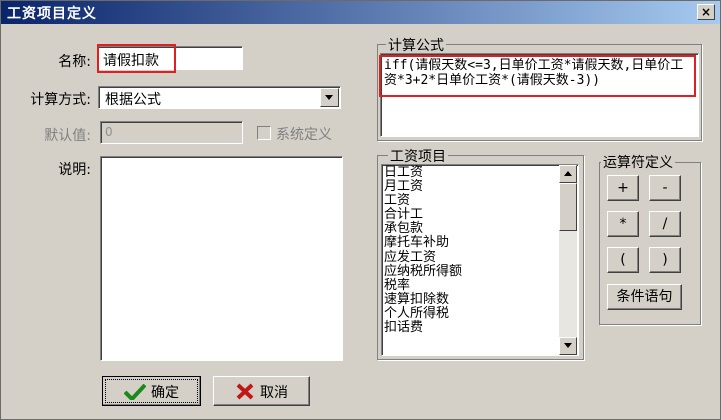 This screenshot has width=721, height=420. I want to click on scroll-thumb, so click(568, 207).